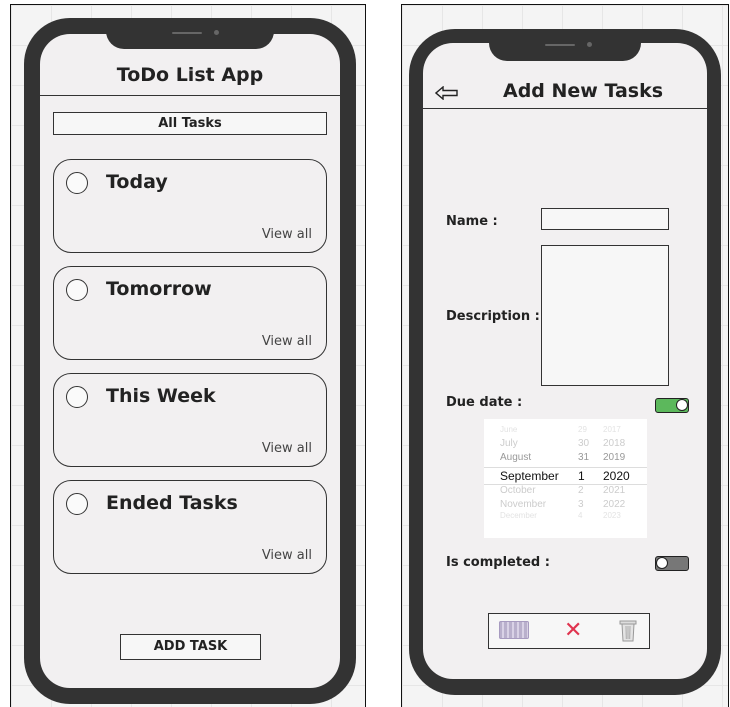 Image resolution: width=730 pixels, height=707 pixels. Describe the element at coordinates (581, 476) in the screenshot. I see `picker-day: 1` at that location.